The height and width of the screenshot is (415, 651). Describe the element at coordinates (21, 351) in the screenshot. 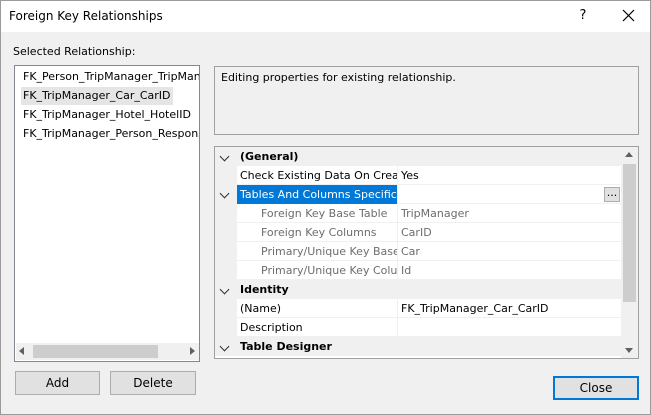

I see `scroll-left-icon` at that location.